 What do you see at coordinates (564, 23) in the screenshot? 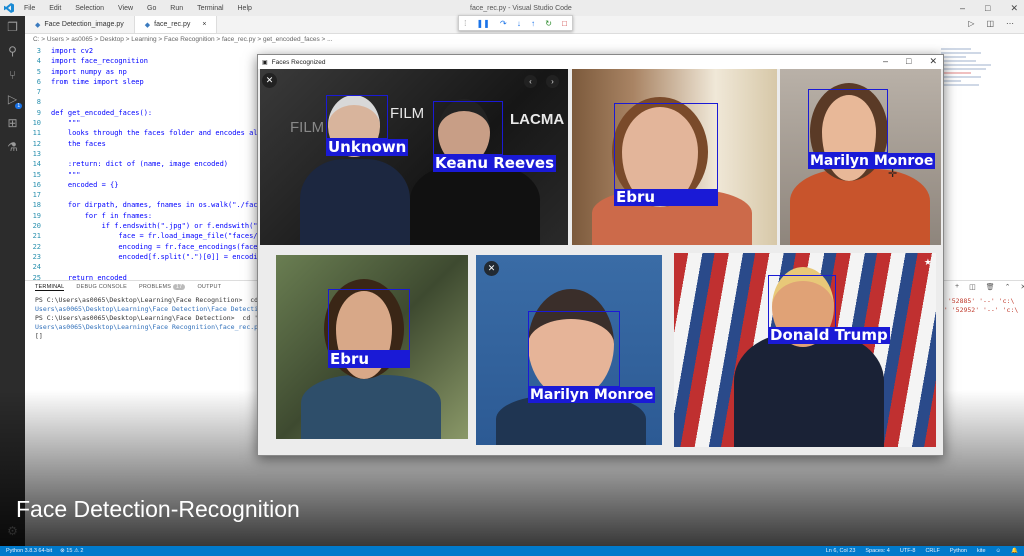
I see `stop-icon: □` at bounding box center [564, 23].